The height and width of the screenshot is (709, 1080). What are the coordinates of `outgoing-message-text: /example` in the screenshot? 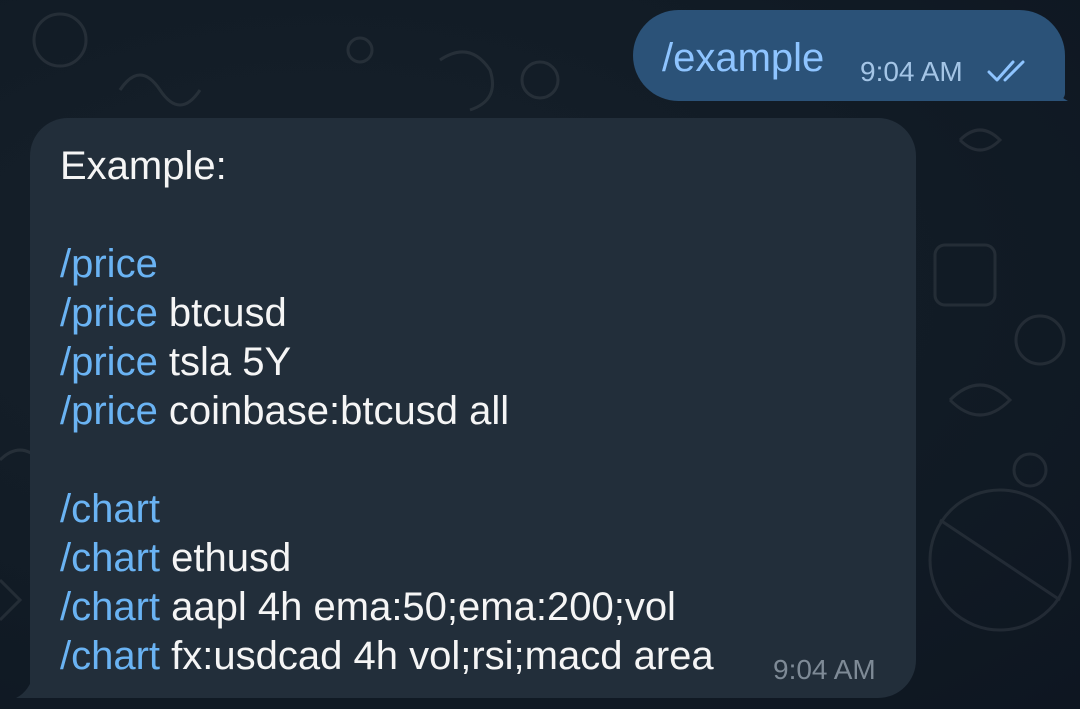 It's located at (743, 58).